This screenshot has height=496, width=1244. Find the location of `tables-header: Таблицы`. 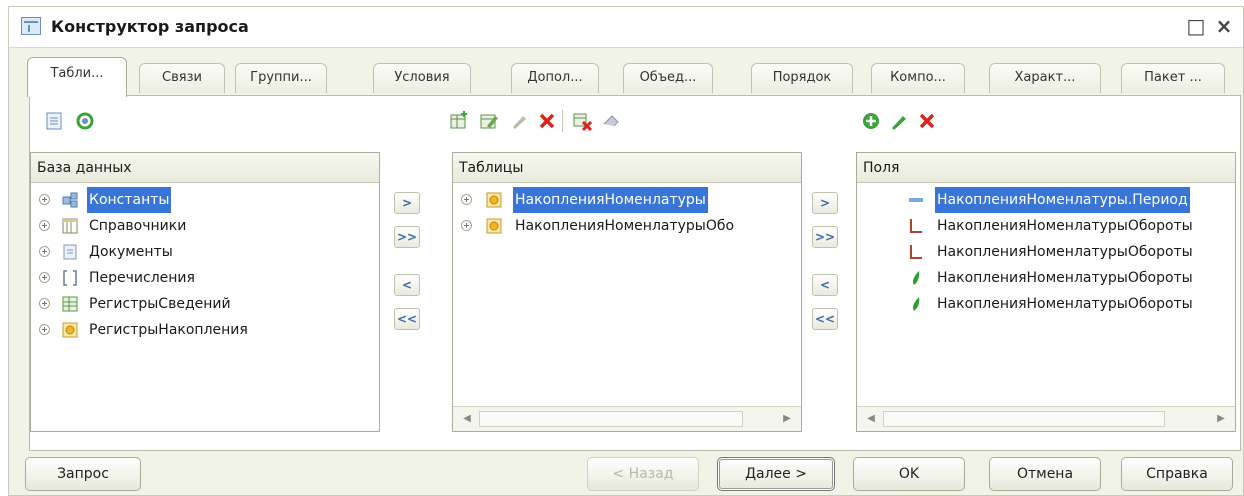

tables-header: Таблицы is located at coordinates (627, 168).